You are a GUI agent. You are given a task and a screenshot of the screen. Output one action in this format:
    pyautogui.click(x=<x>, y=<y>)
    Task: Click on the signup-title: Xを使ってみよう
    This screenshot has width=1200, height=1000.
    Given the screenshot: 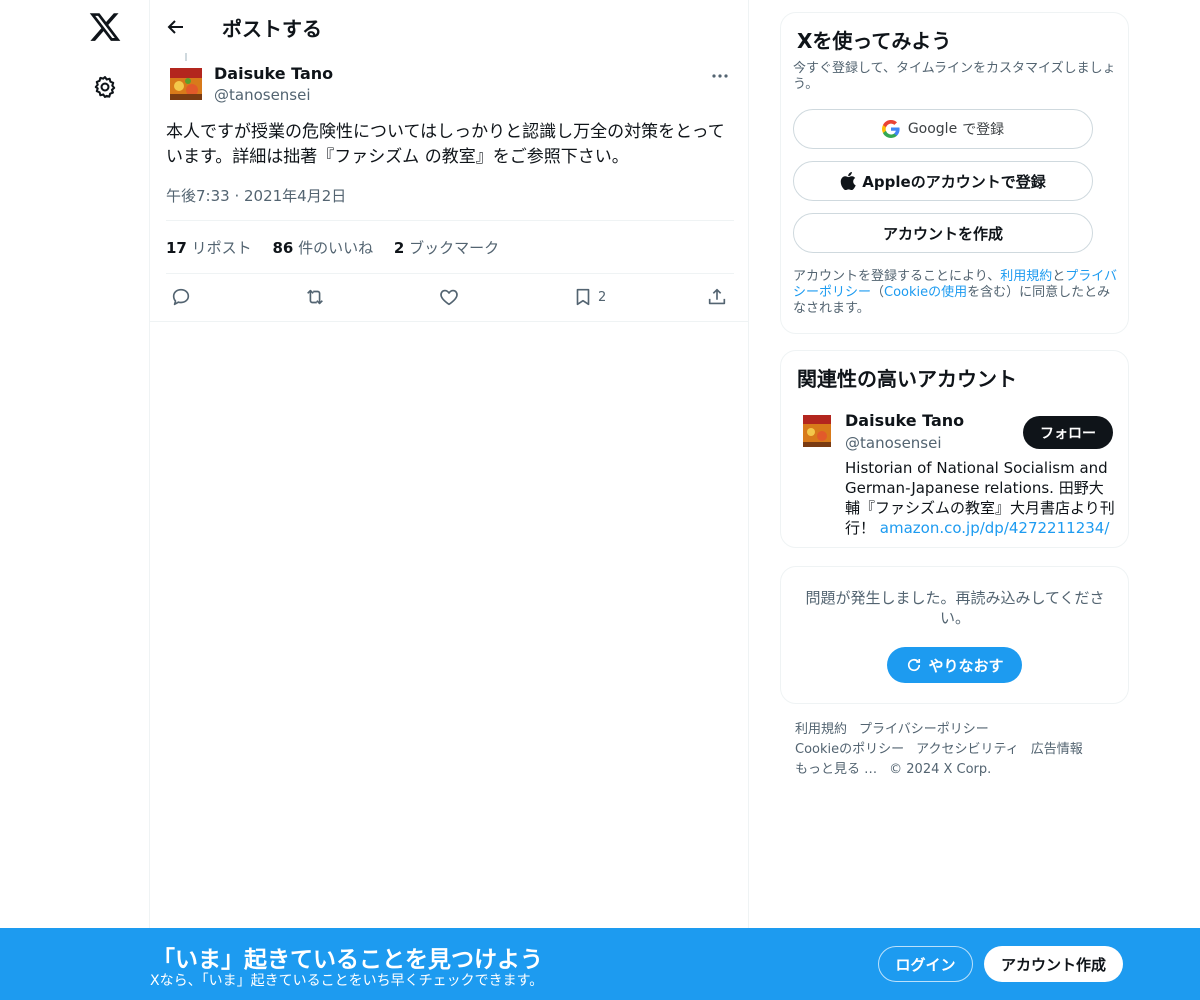 What is the action you would take?
    pyautogui.click(x=874, y=41)
    